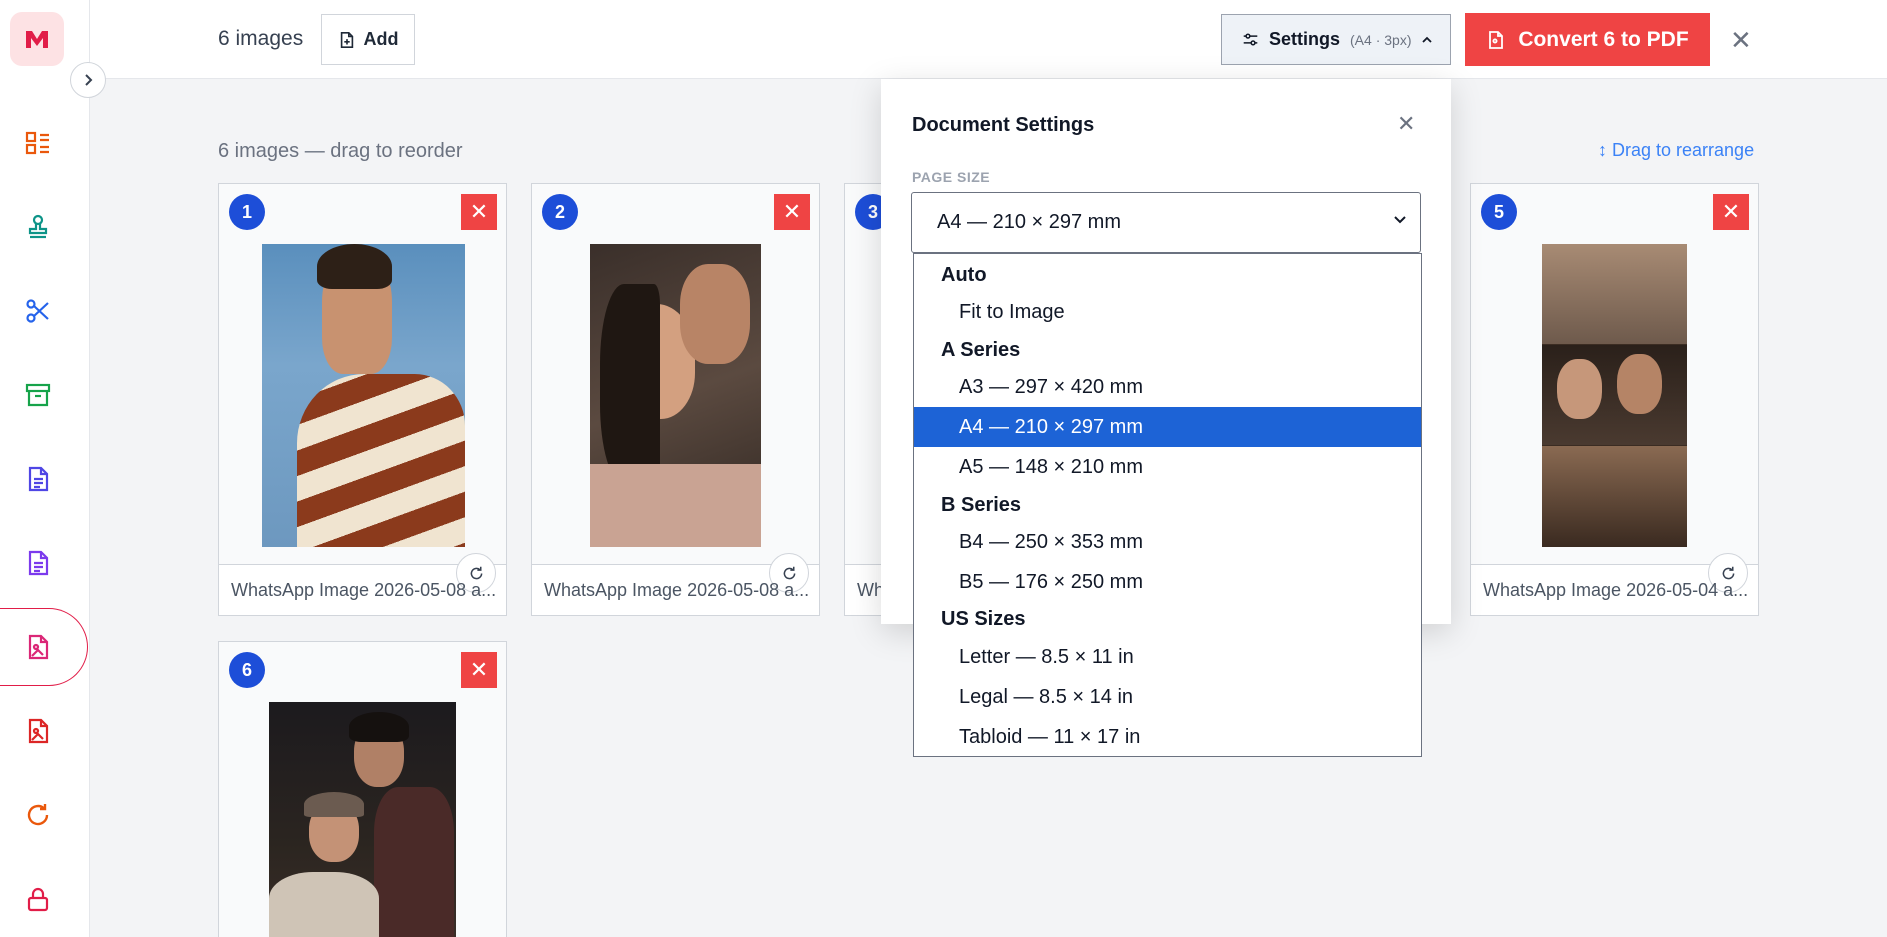  Describe the element at coordinates (1427, 39) in the screenshot. I see `chevron-up-icon` at that location.